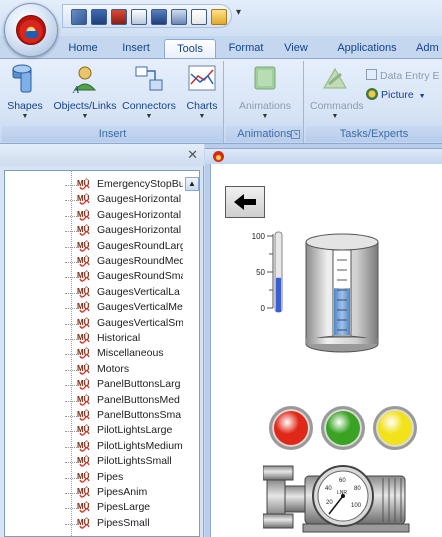 This screenshot has width=442, height=537. I want to click on tree-item: MÛ Historical, so click(95, 339).